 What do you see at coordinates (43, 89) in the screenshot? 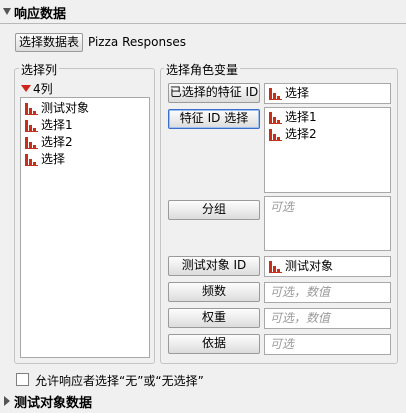
I see `columns-count: 4列` at bounding box center [43, 89].